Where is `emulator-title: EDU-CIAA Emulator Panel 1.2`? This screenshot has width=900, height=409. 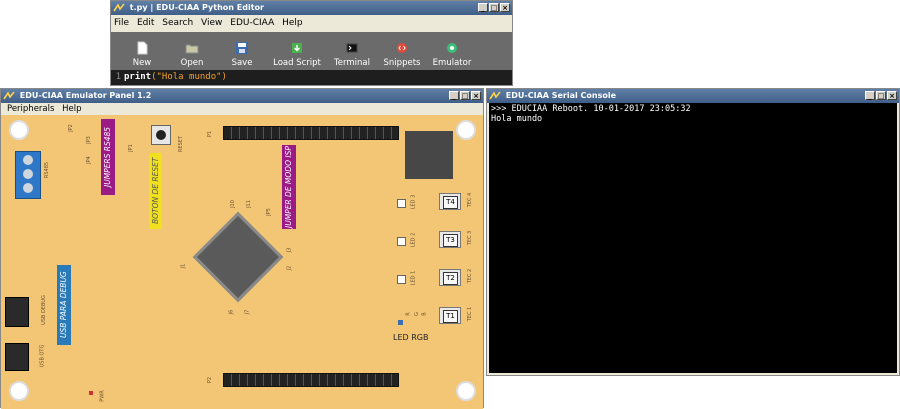
emulator-title: EDU-CIAA Emulator Panel 1.2 is located at coordinates (85, 95).